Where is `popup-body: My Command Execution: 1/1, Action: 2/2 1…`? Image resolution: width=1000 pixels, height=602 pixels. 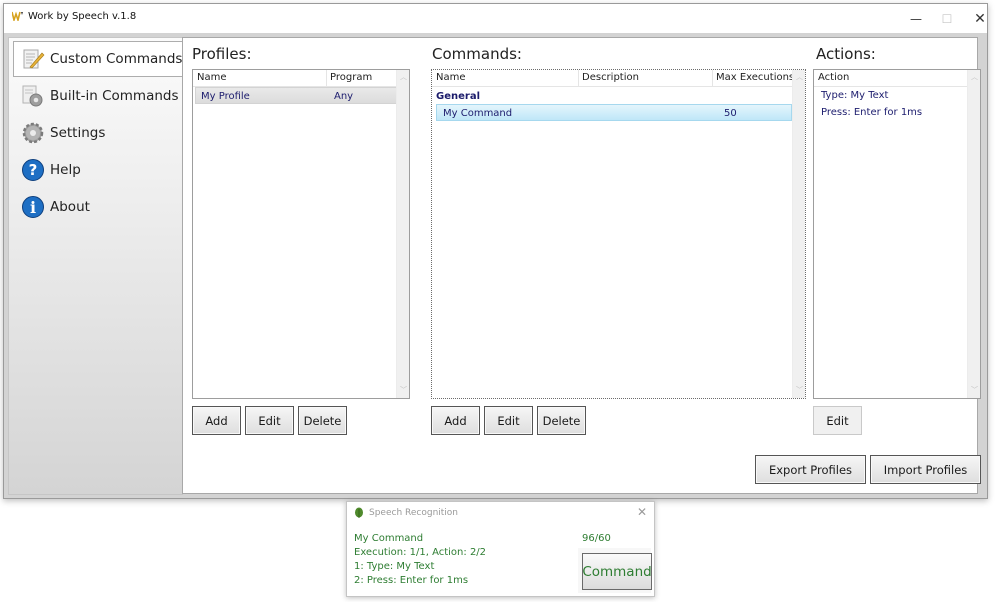
popup-body: My Command Execution: 1/1, Action: 2/2 1… is located at coordinates (501, 561).